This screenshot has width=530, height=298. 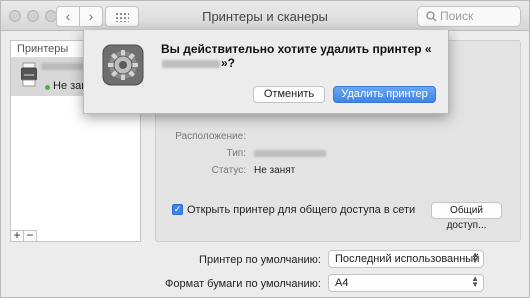 I want to click on default-paper-label: Формат бумаги по умолчанию:, so click(x=243, y=284).